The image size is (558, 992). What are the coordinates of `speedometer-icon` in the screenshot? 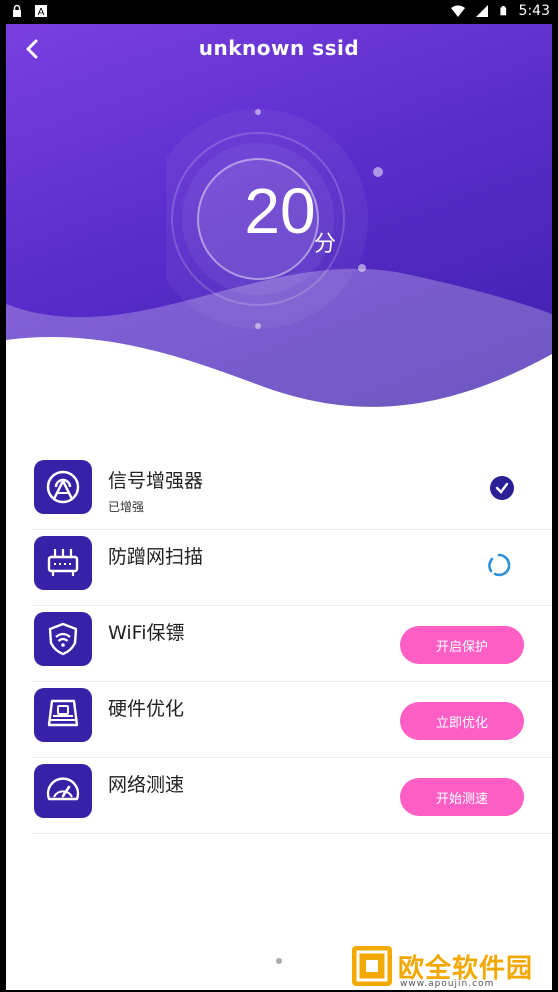 It's located at (63, 791).